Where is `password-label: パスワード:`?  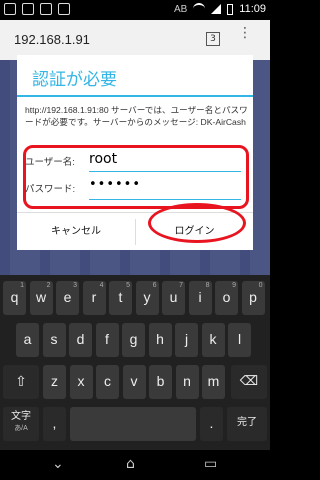
password-label: パスワード: is located at coordinates (50, 189).